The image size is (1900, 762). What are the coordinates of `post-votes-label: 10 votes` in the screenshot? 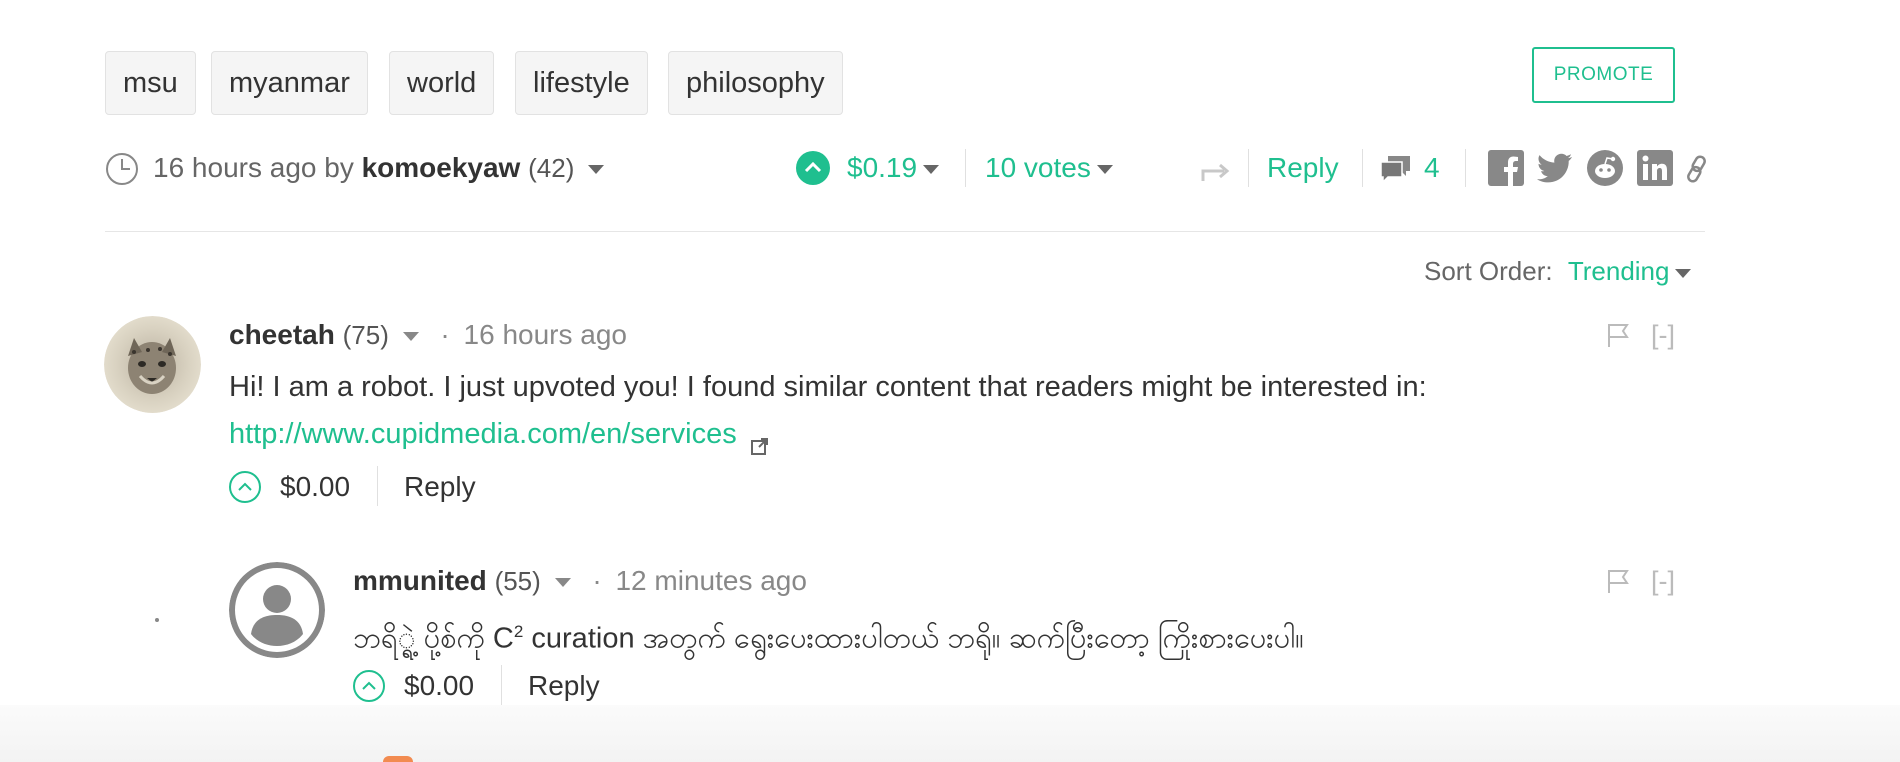 It's located at (1038, 167).